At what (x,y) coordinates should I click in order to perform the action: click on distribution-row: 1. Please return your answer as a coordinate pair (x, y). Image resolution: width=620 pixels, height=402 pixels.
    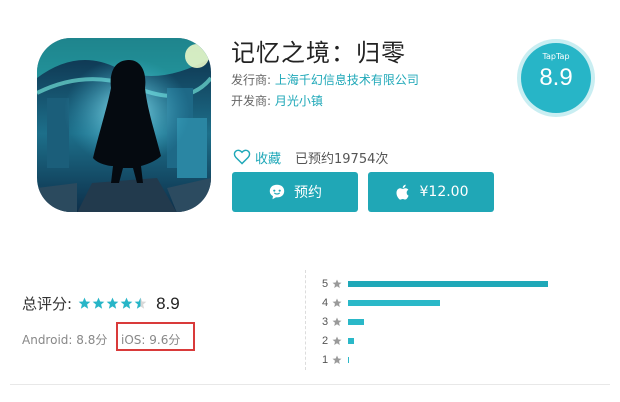
    Looking at the image, I should click on (450, 359).